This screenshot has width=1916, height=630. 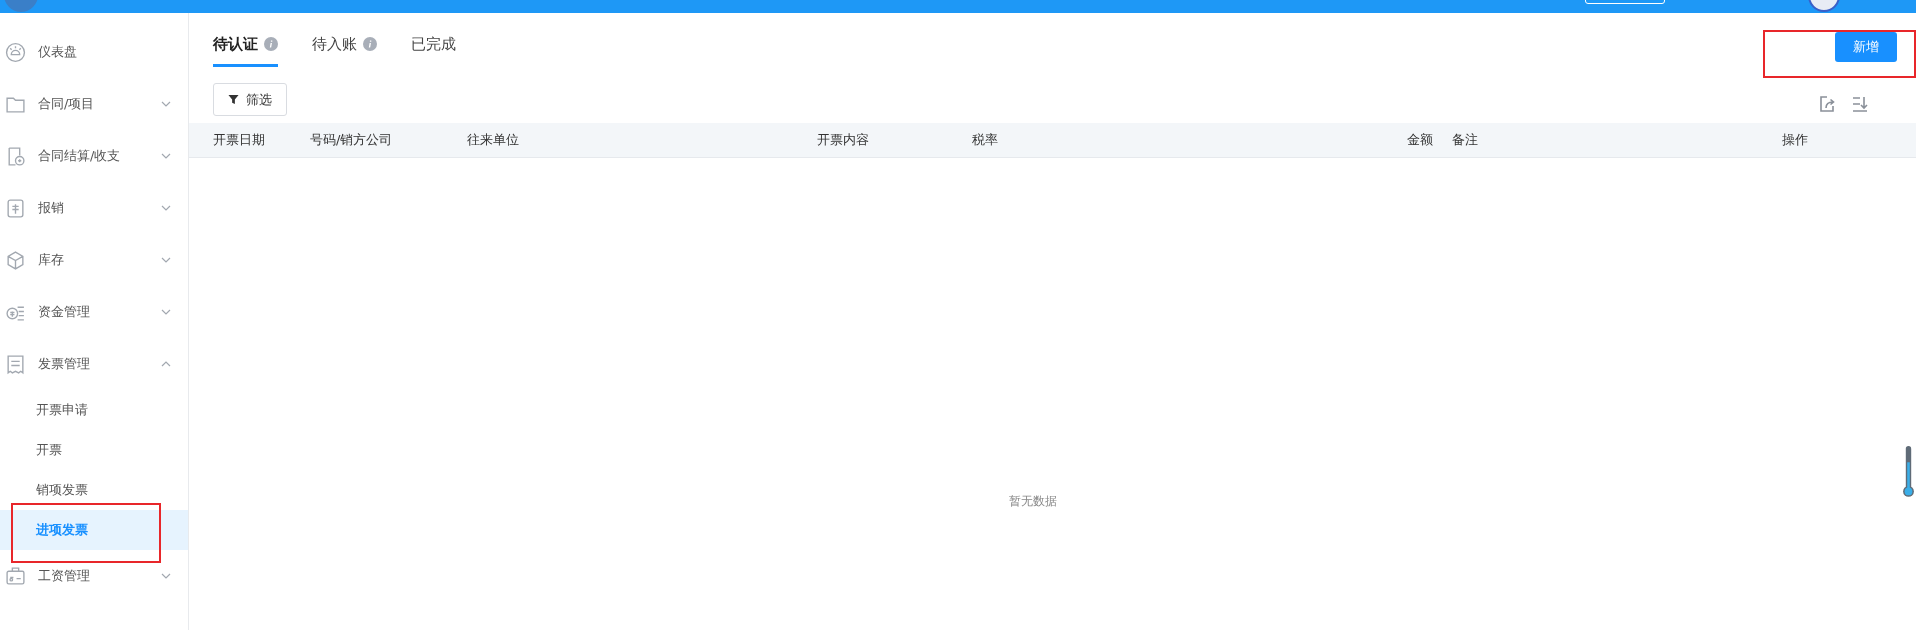 What do you see at coordinates (94, 312) in the screenshot?
I see `menu-item: 资金管理` at bounding box center [94, 312].